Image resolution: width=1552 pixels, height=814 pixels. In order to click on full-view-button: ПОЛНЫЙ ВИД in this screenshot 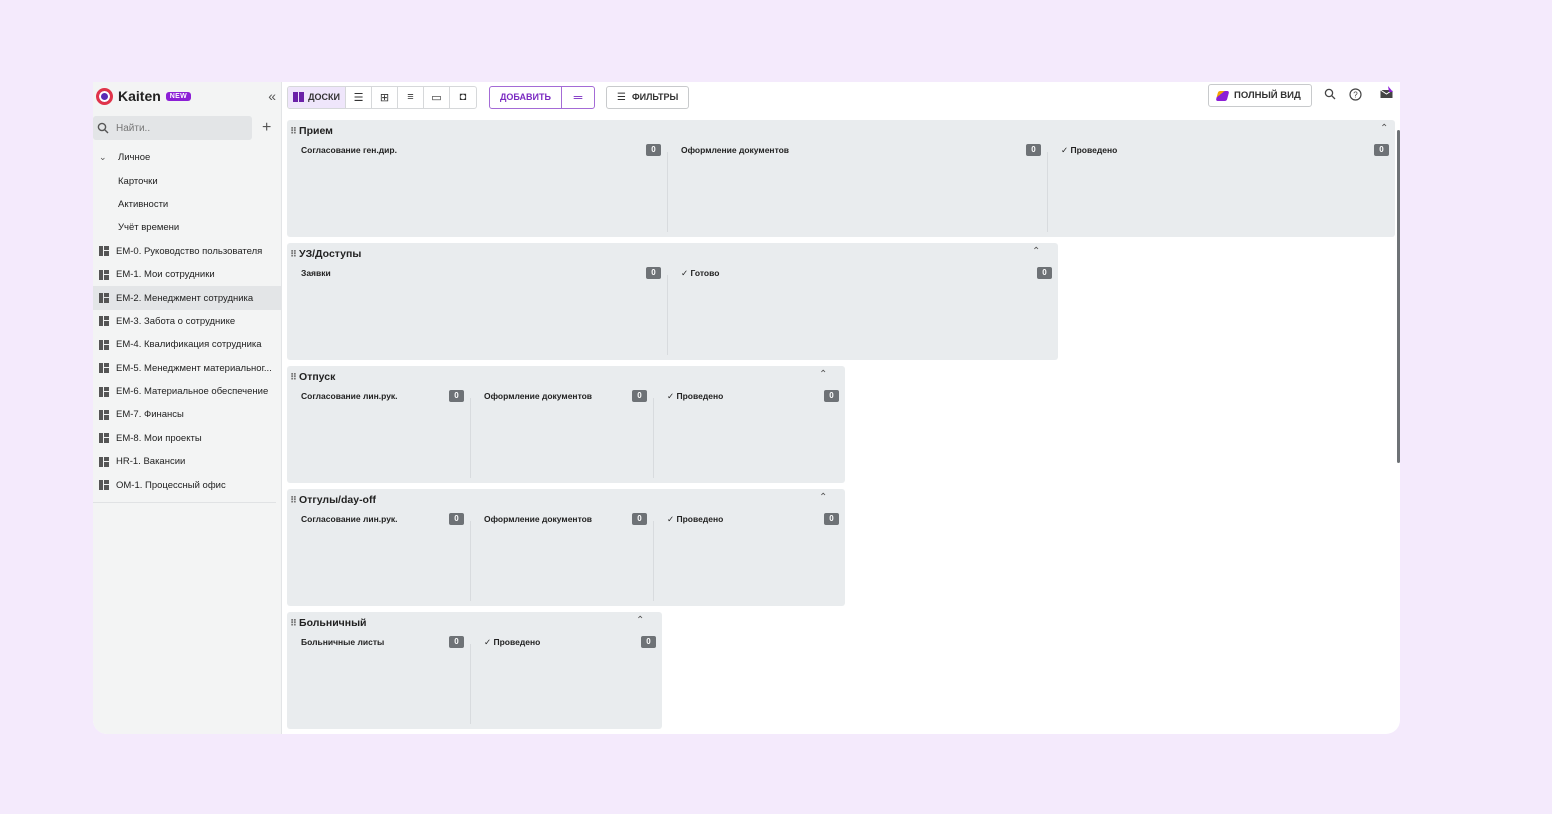, I will do `click(1260, 95)`.